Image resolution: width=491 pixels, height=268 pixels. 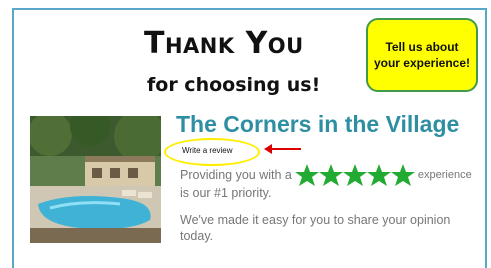 What do you see at coordinates (318, 124) in the screenshot?
I see `community-name: The Corners in the Village` at bounding box center [318, 124].